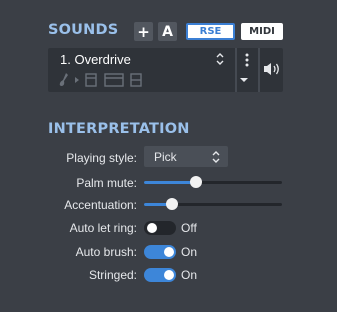  I want to click on sound-select-arrows-icon, so click(220, 59).